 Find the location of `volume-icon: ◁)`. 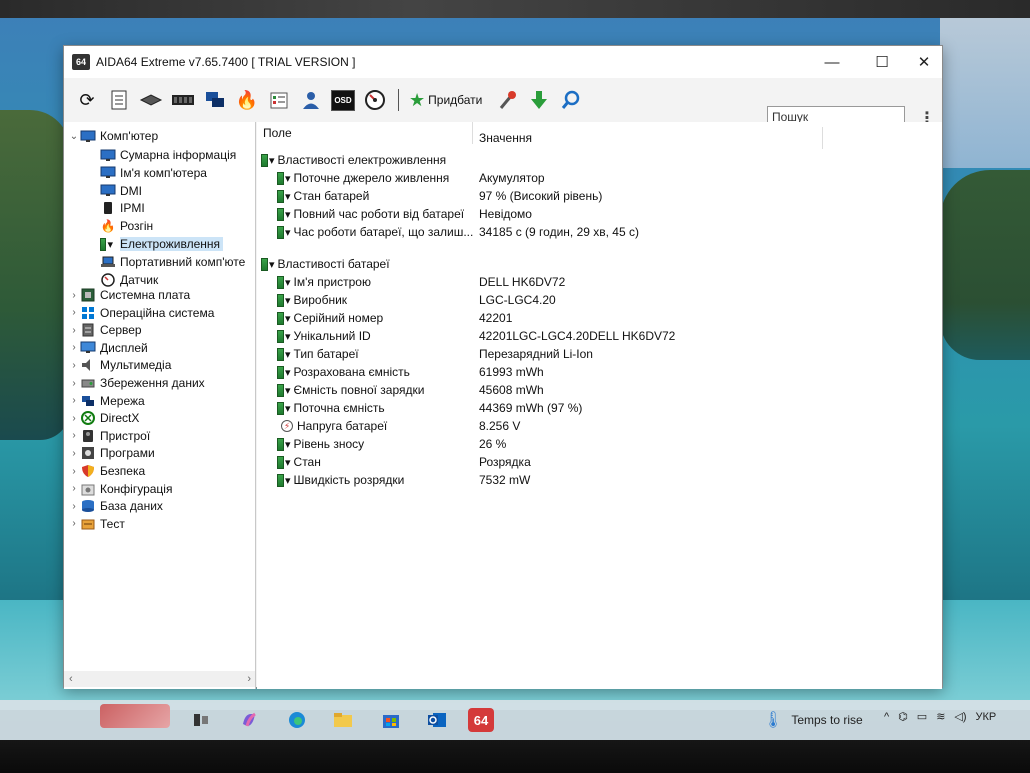

volume-icon: ◁) is located at coordinates (960, 716).